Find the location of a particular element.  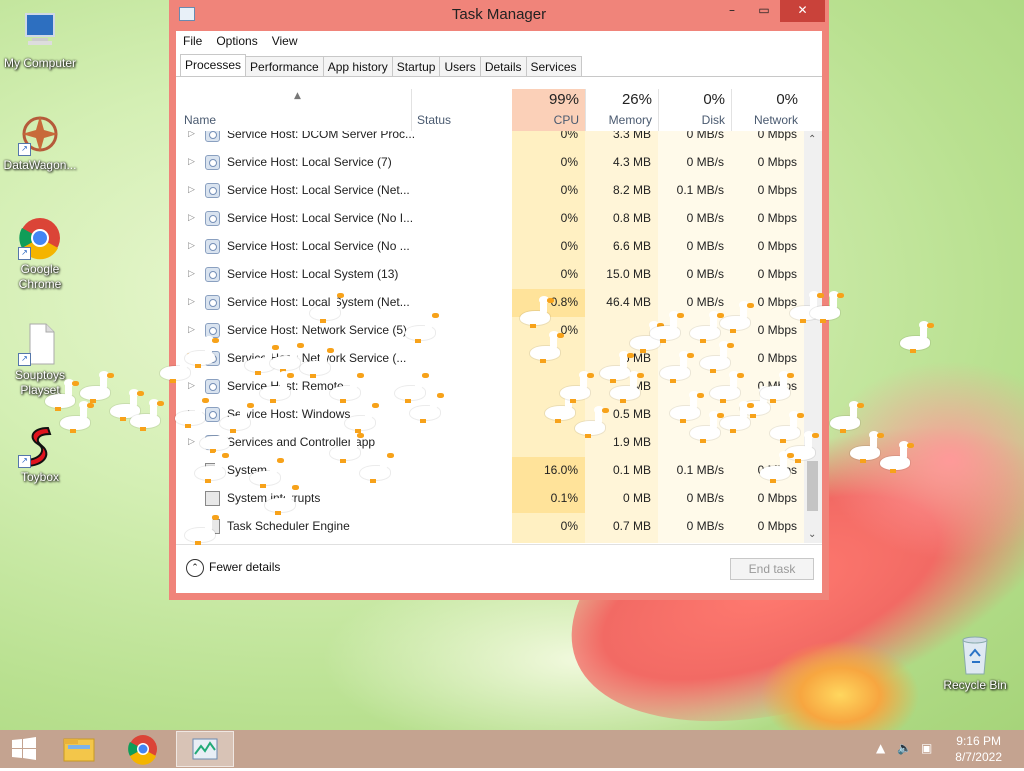

column-header-network: 0% Network is located at coordinates (767, 110).